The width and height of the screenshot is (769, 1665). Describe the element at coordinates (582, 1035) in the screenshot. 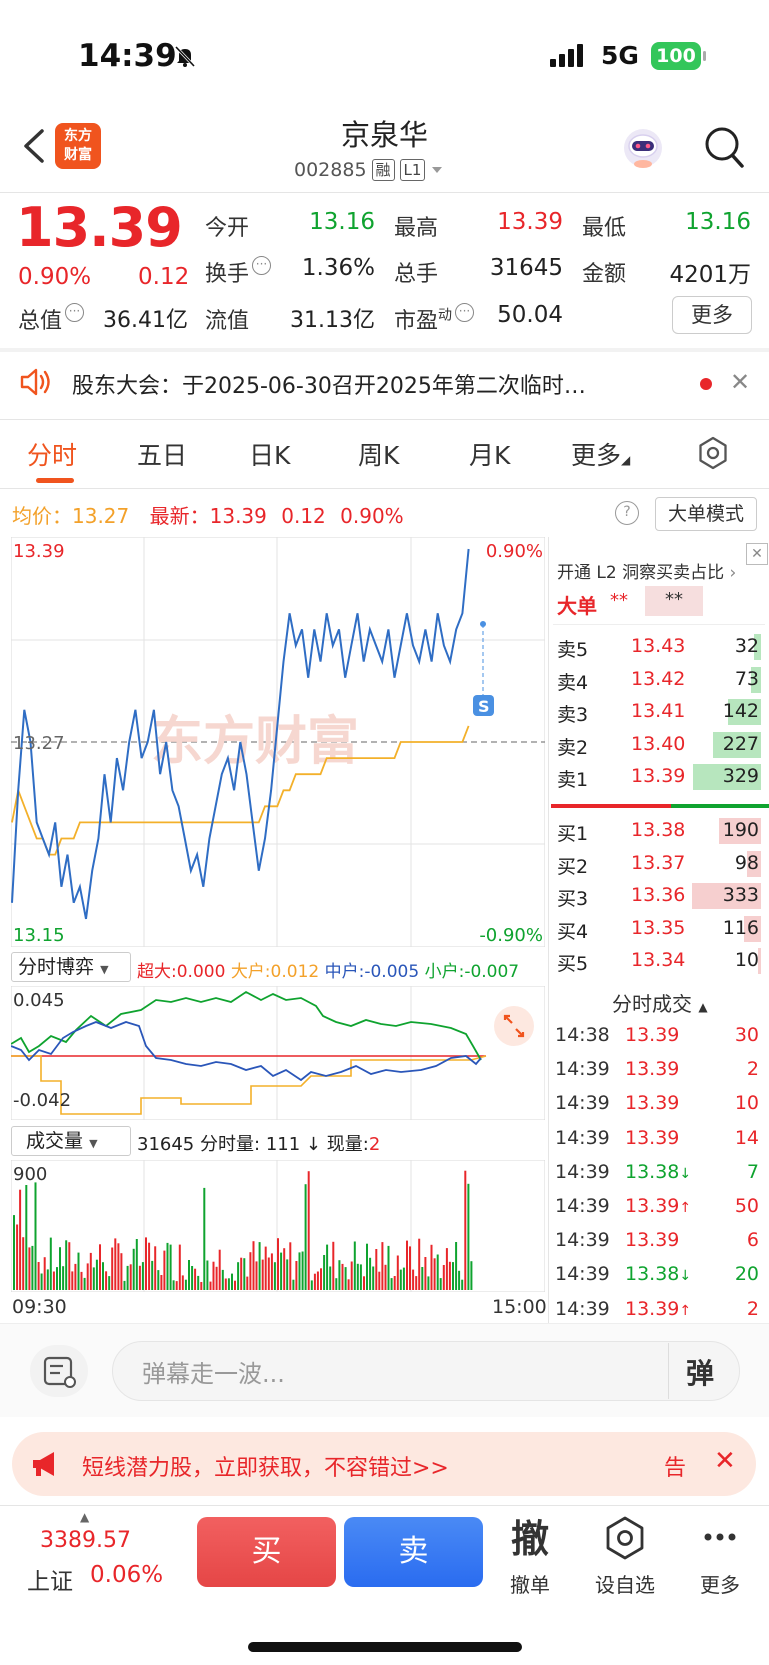

I see `trade-time: 14:38` at that location.